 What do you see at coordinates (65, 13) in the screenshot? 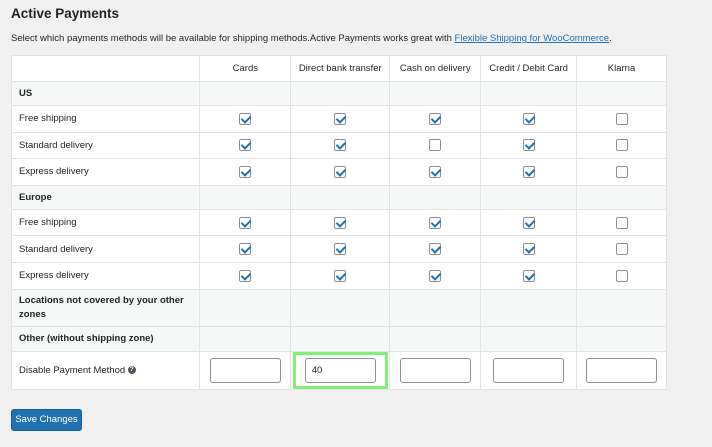
I see `section-title: Active Payments` at bounding box center [65, 13].